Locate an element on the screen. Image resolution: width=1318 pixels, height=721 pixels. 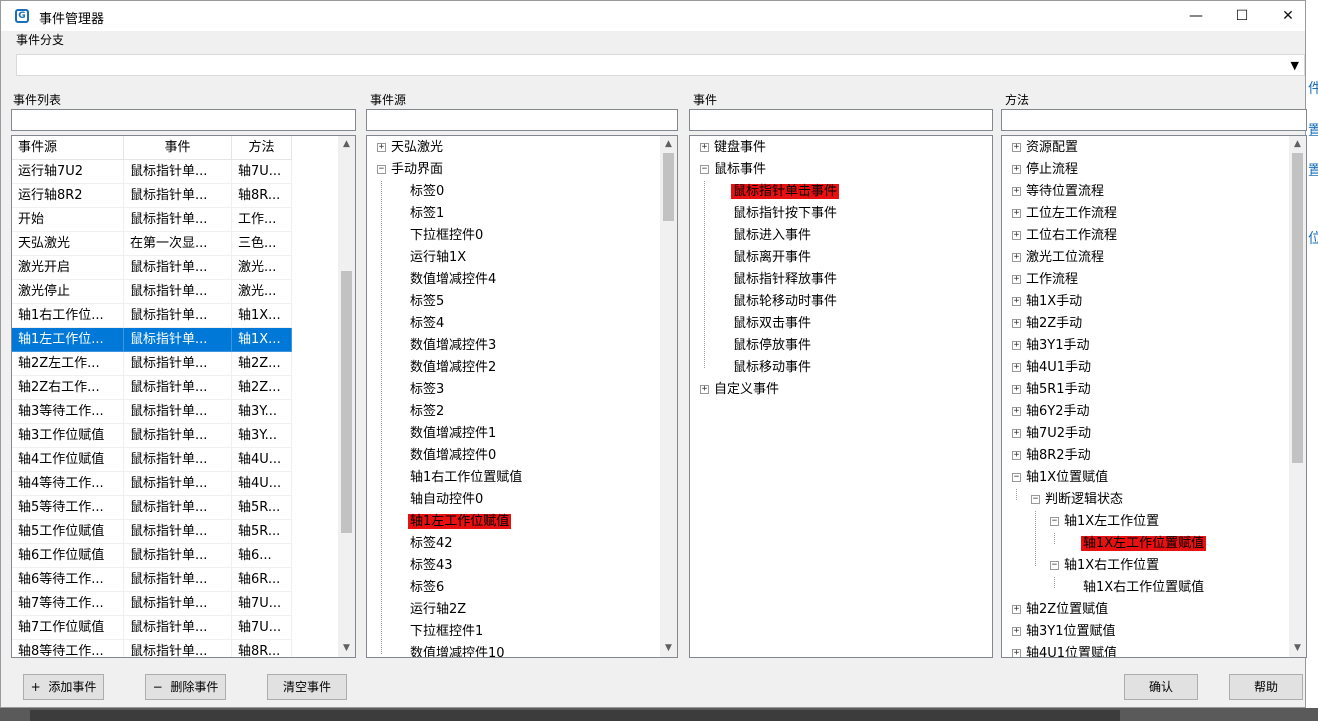
tree-node: 轴4U1位置赋值 is located at coordinates (1071, 650).